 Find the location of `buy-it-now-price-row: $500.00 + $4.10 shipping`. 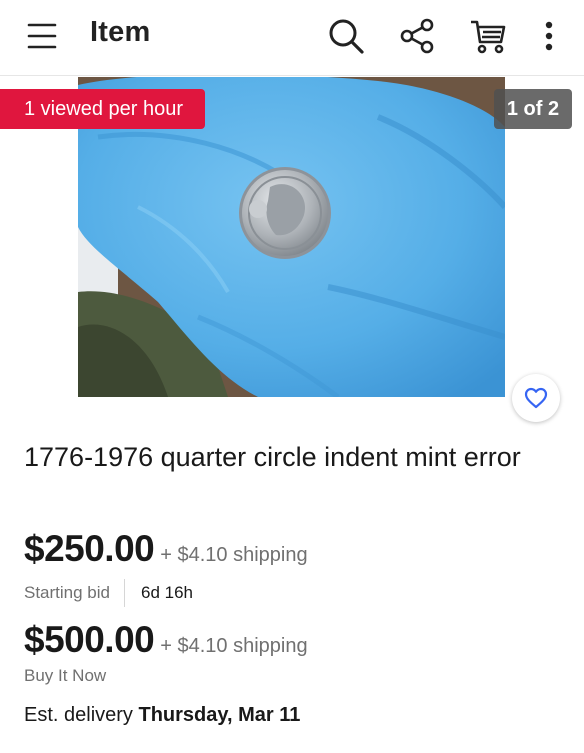

buy-it-now-price-row: $500.00 + $4.10 shipping is located at coordinates (166, 640).